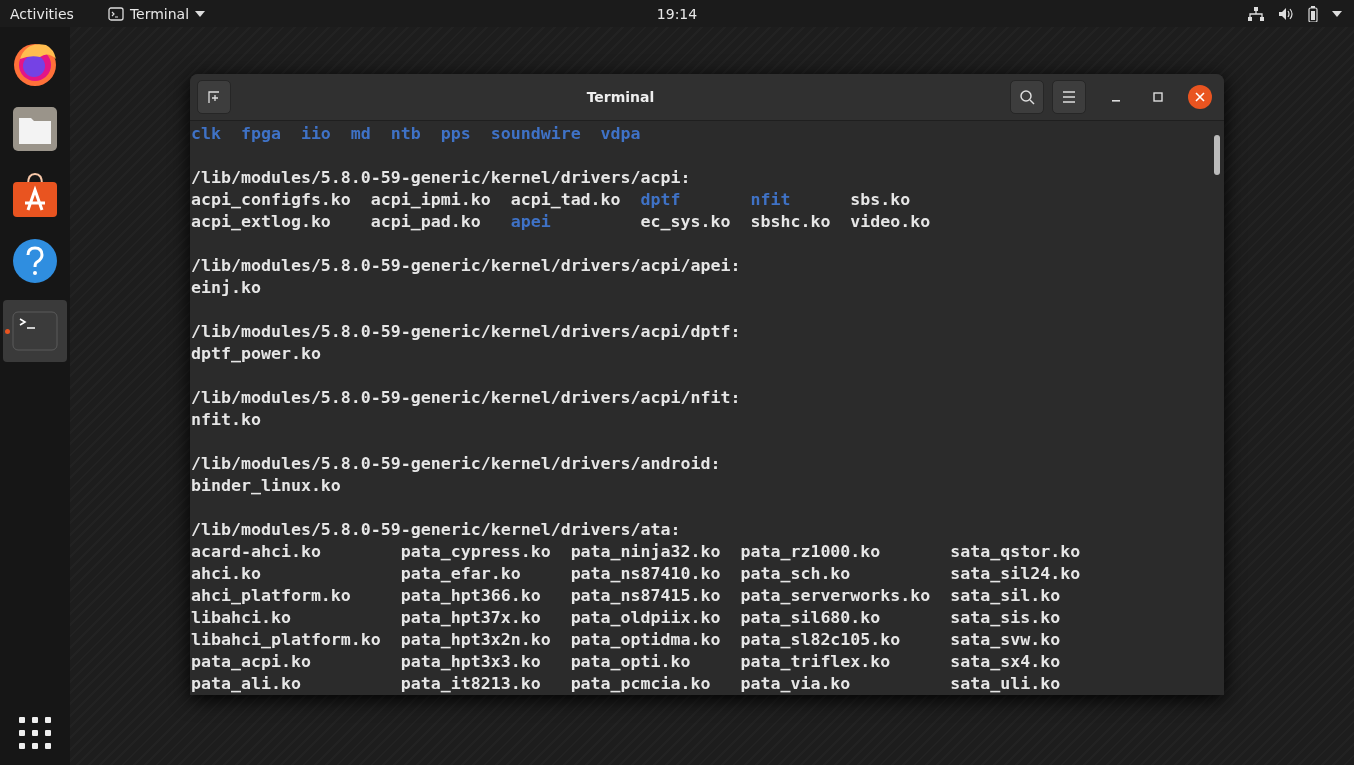 The image size is (1354, 765). Describe the element at coordinates (456, 464) in the screenshot. I see `directory-heading: /lib/modules/5.8.0-59-generic/kernel/drivers/android:` at that location.